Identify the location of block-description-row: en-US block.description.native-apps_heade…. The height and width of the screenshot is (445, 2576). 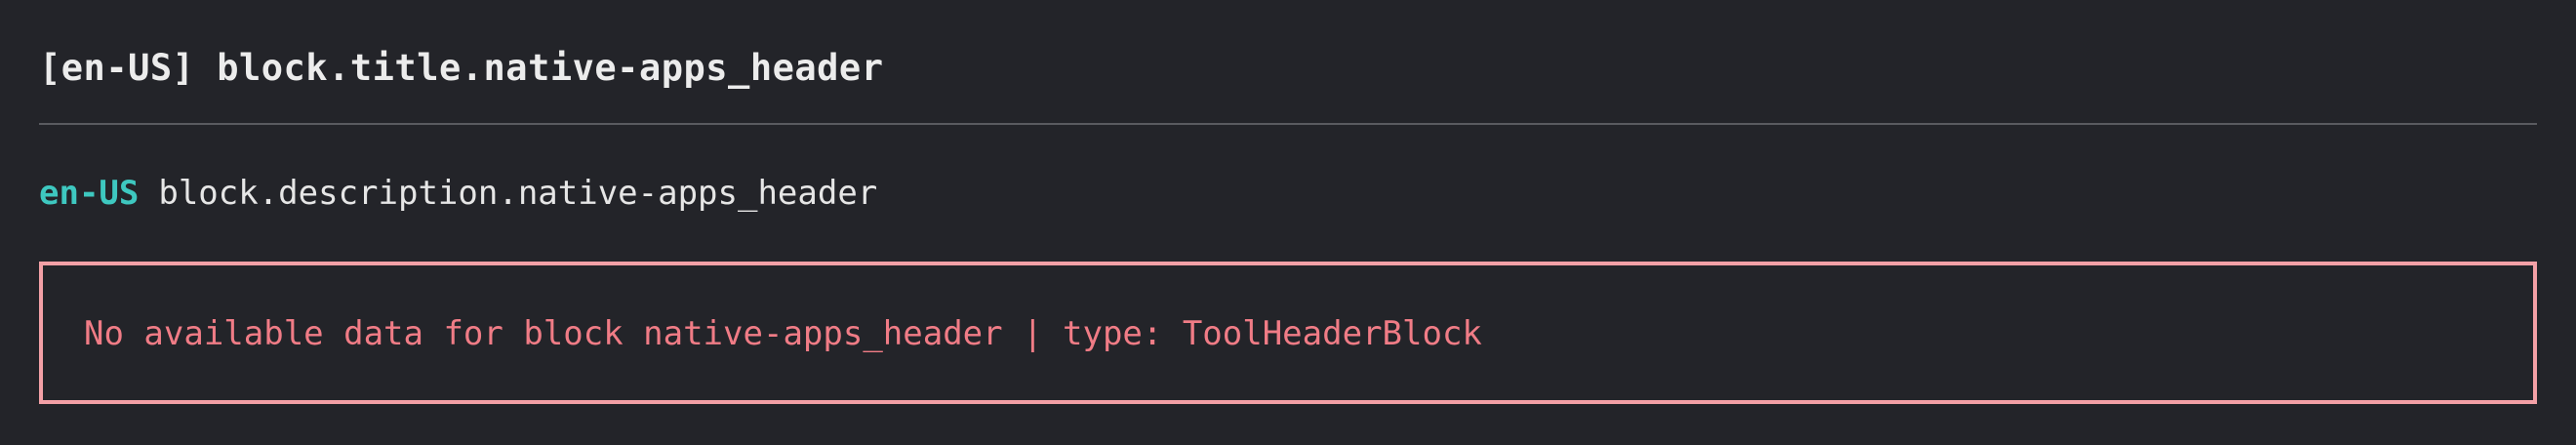
(458, 193).